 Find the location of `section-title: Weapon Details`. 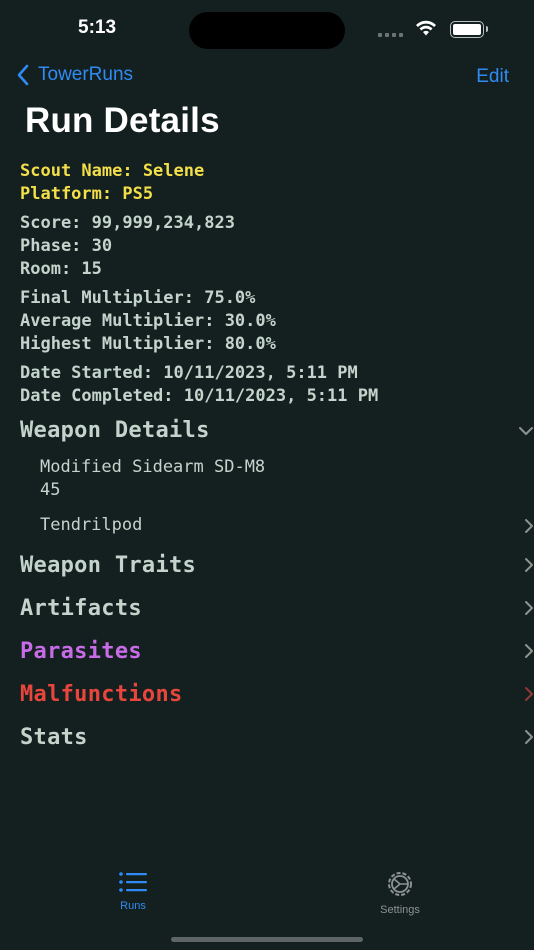

section-title: Weapon Details is located at coordinates (115, 430).